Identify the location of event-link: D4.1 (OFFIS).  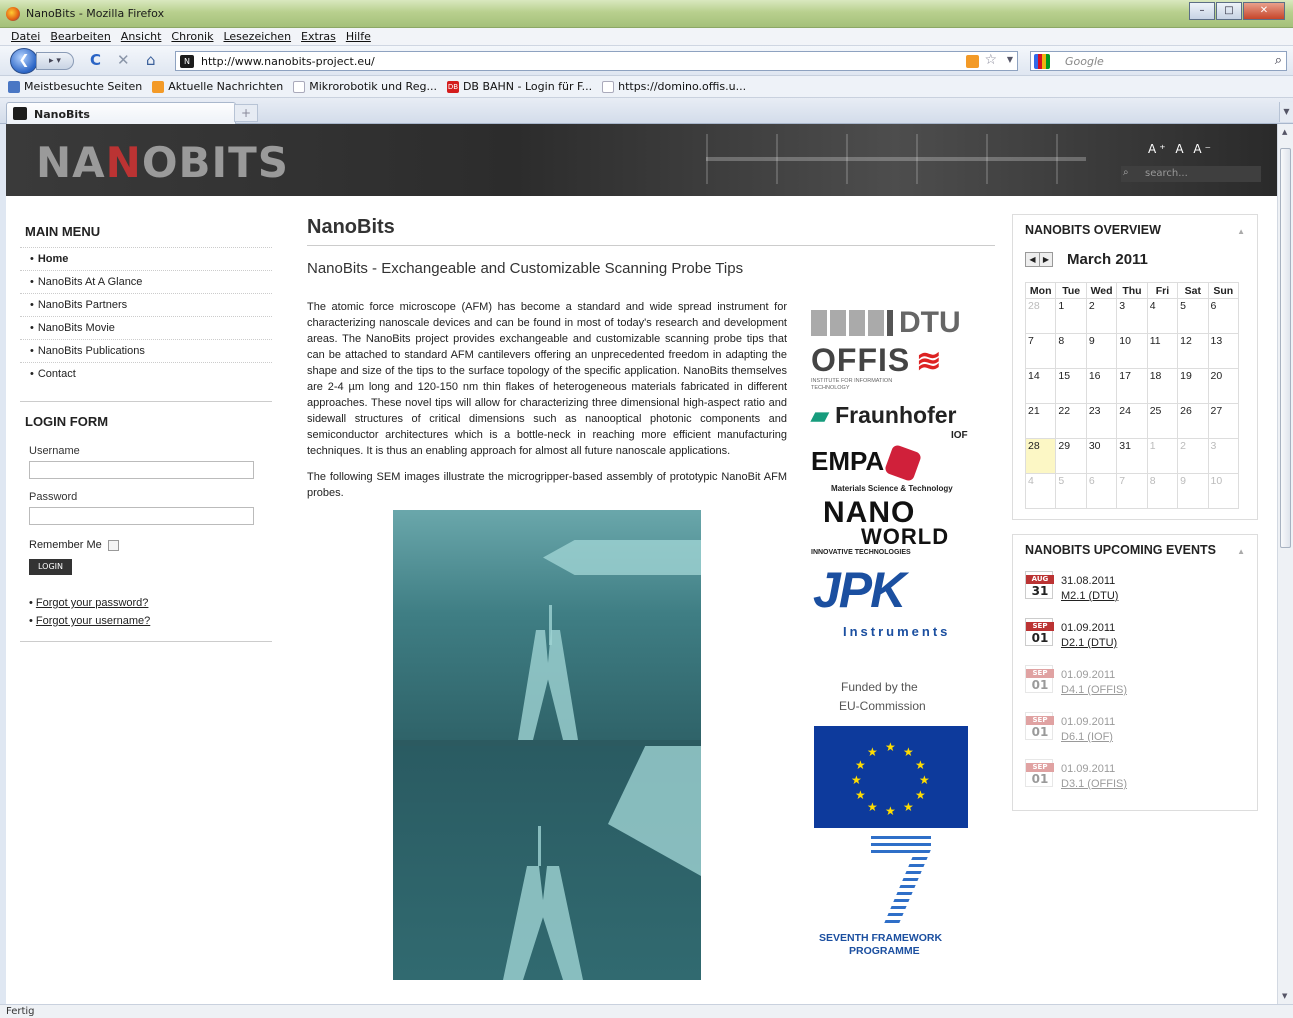
(1094, 690).